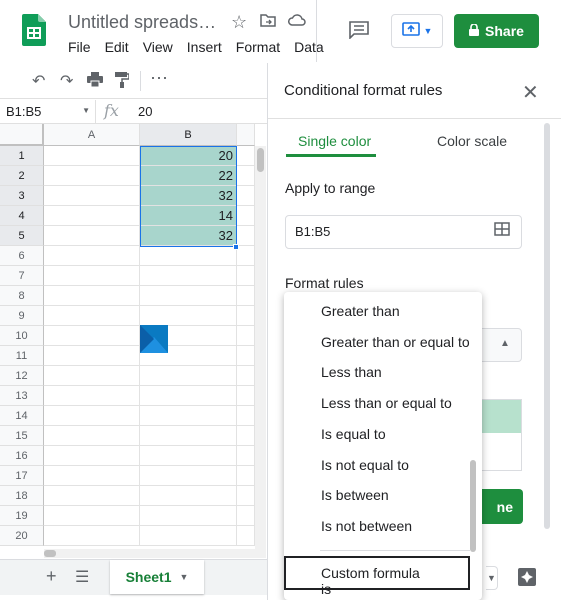 This screenshot has height=600, width=561. What do you see at coordinates (334, 141) in the screenshot?
I see `tab-single-color: Single color` at bounding box center [334, 141].